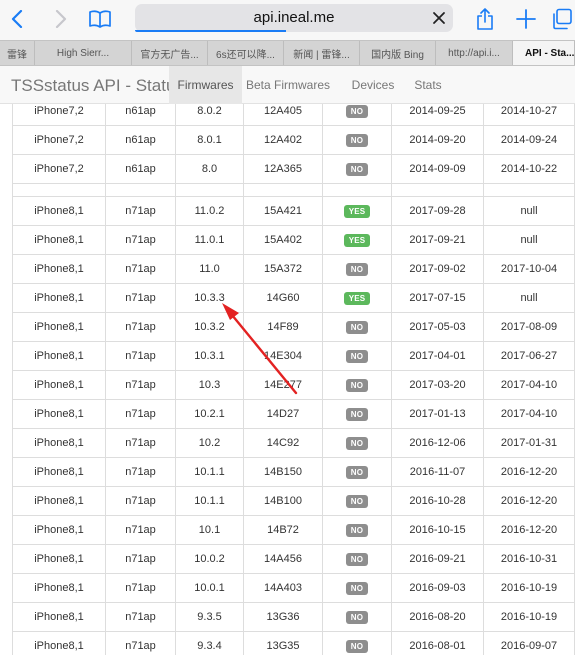  What do you see at coordinates (357, 472) in the screenshot?
I see `signed-status-badge: NO` at bounding box center [357, 472].